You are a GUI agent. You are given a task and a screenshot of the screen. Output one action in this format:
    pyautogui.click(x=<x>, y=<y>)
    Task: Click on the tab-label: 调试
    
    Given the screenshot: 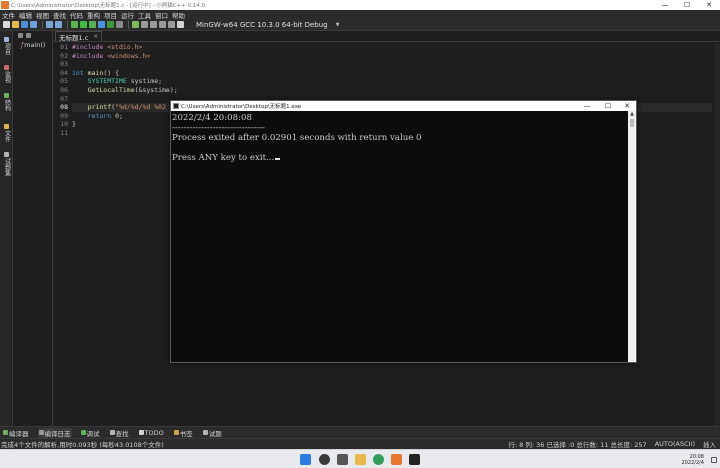 What is the action you would take?
    pyautogui.click(x=93, y=433)
    